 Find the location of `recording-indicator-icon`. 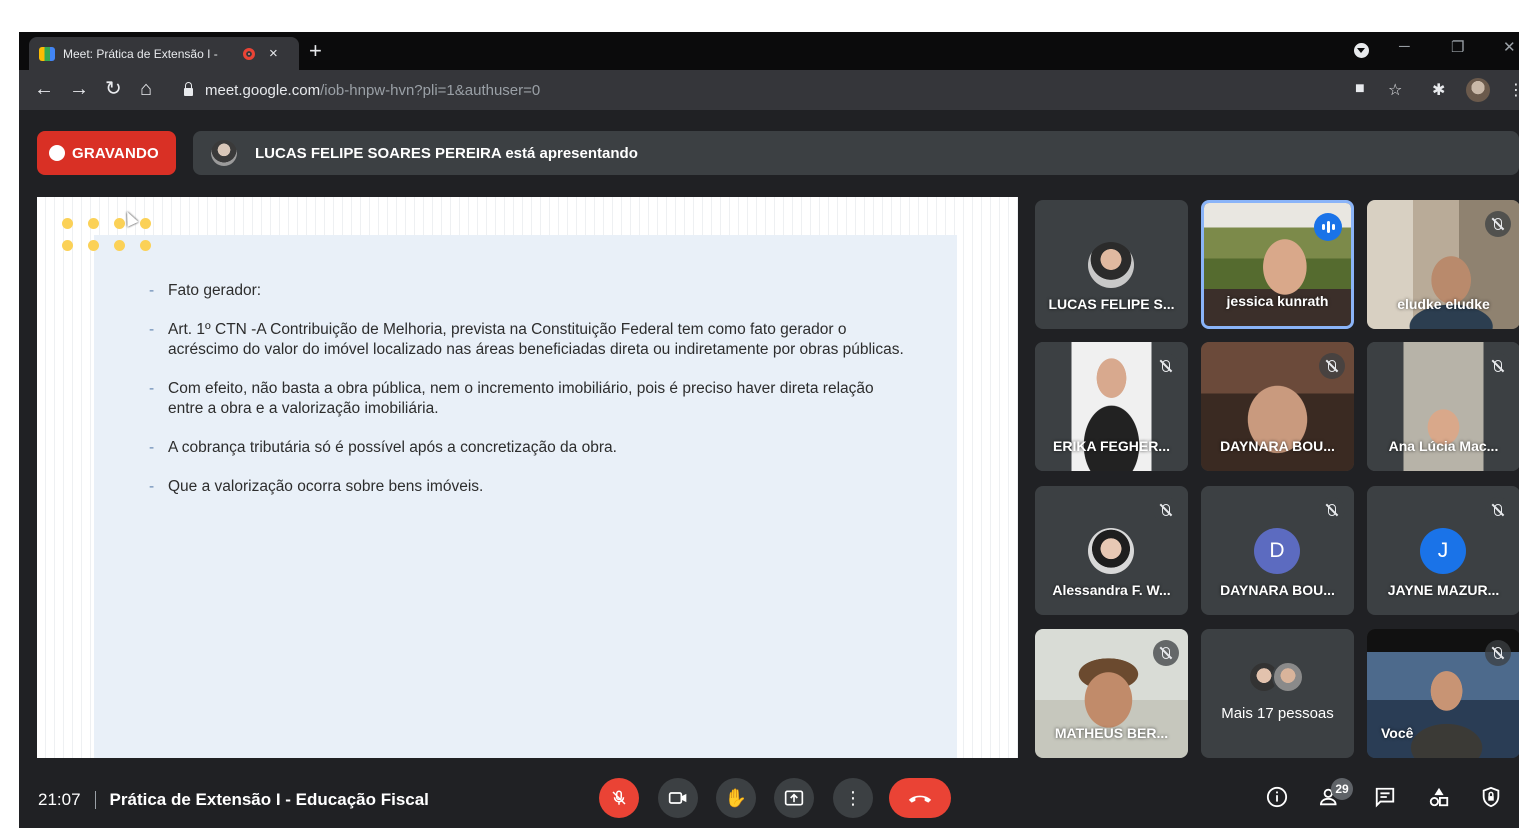

recording-indicator-icon is located at coordinates (249, 53).